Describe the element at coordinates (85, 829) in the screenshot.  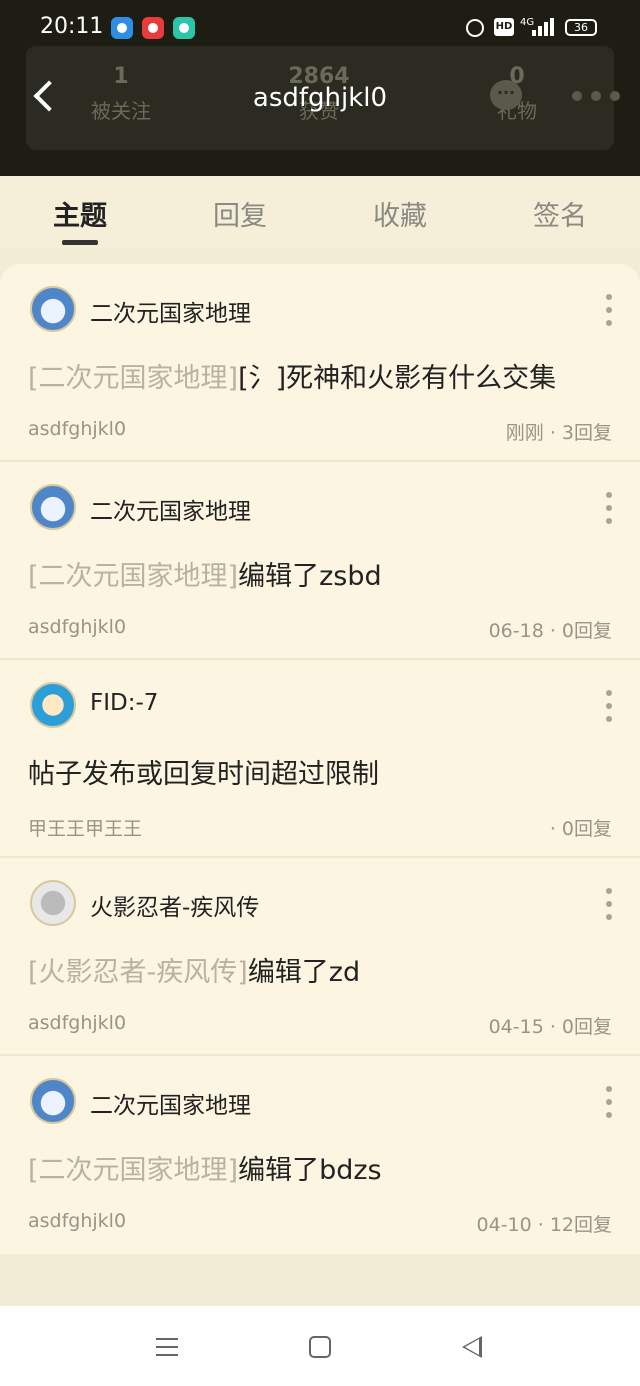
I see `post-author: 甲王王甲王王` at that location.